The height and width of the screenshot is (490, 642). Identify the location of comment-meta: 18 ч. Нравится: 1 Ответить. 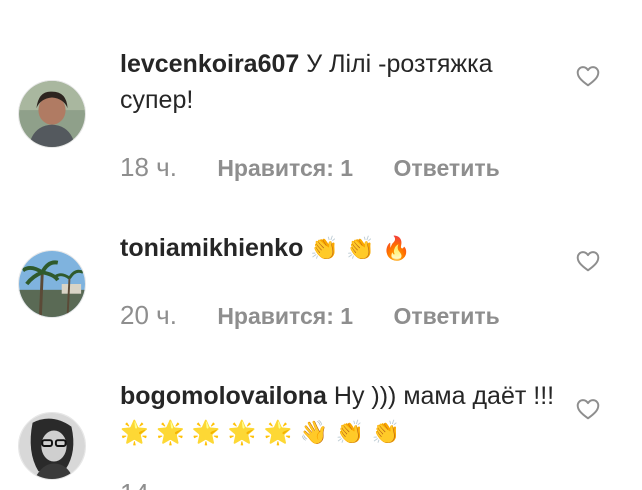
(310, 167).